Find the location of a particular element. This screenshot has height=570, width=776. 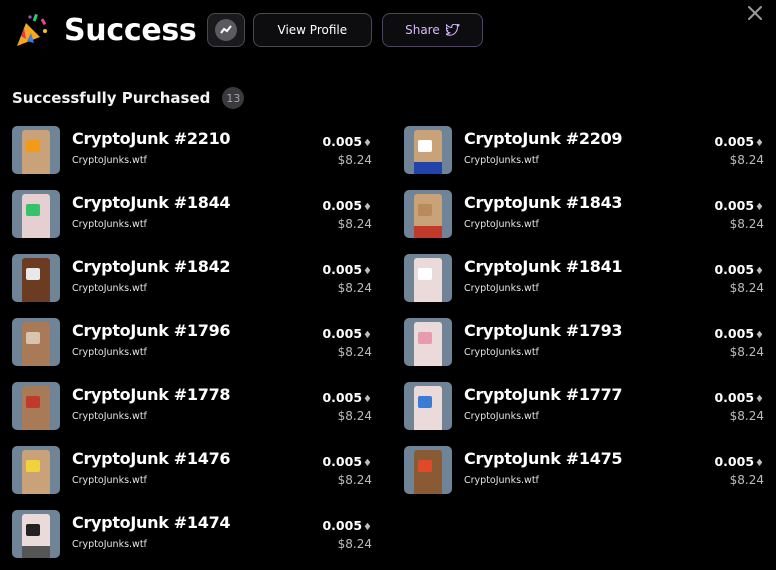

rarity-button is located at coordinates (225, 30).